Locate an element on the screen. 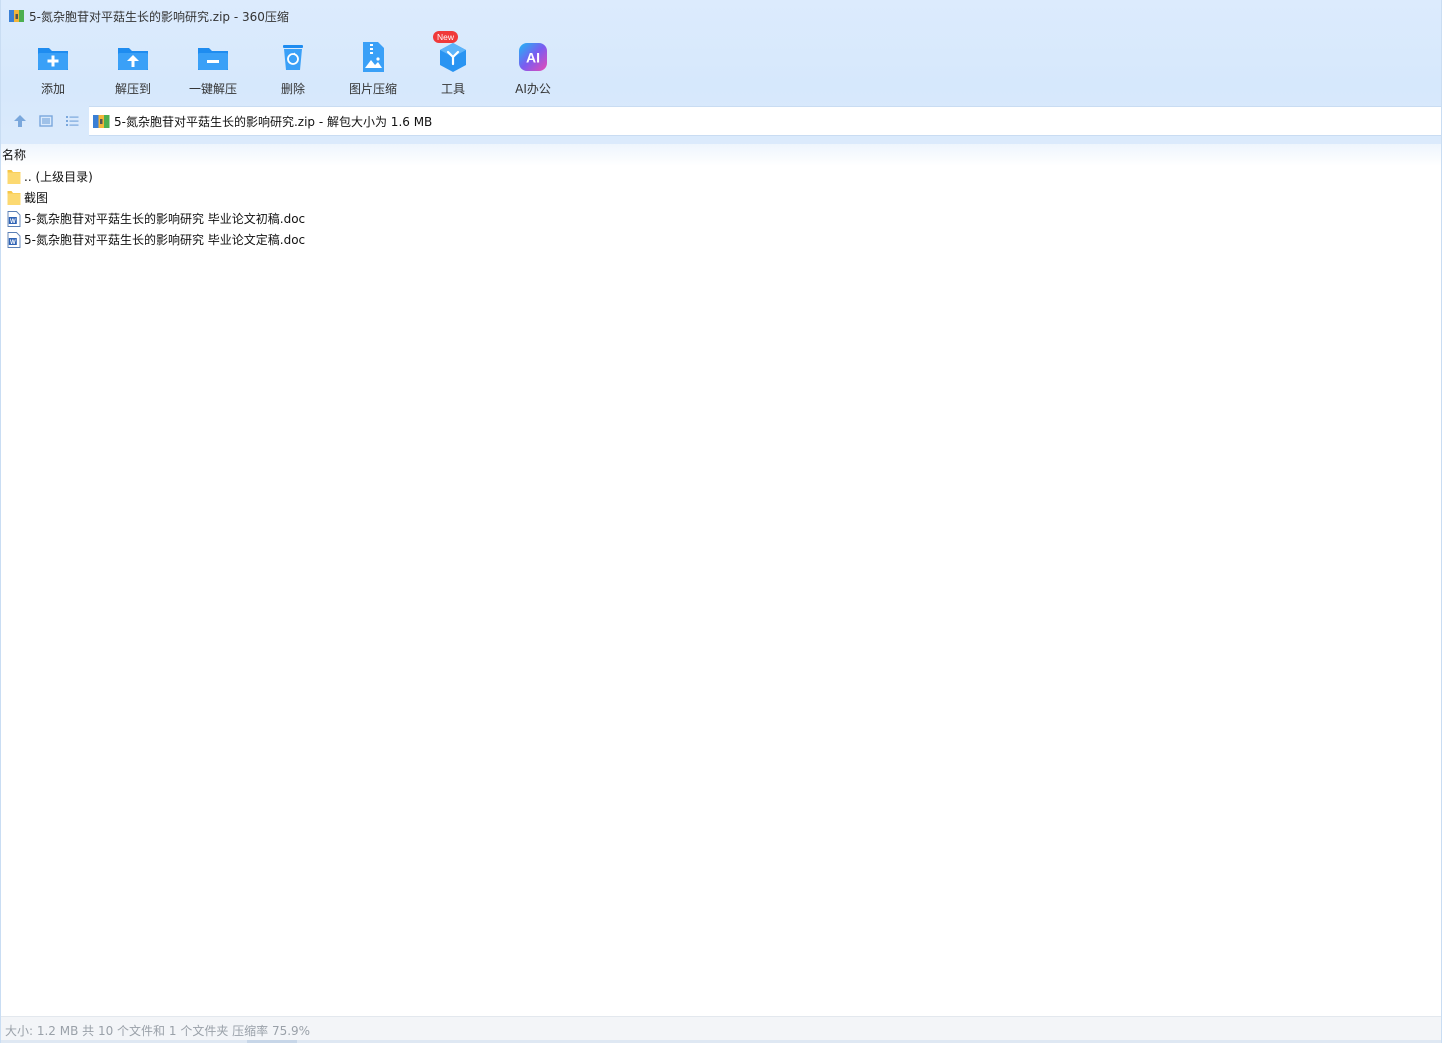  thumbnail-view-button is located at coordinates (46, 121).